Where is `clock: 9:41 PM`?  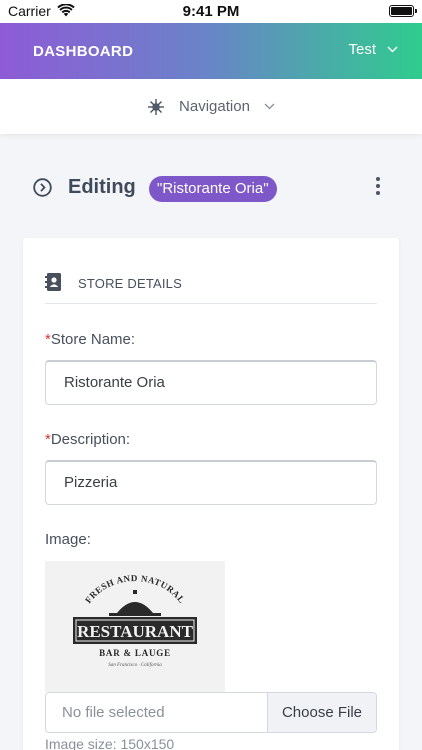
clock: 9:41 PM is located at coordinates (211, 11).